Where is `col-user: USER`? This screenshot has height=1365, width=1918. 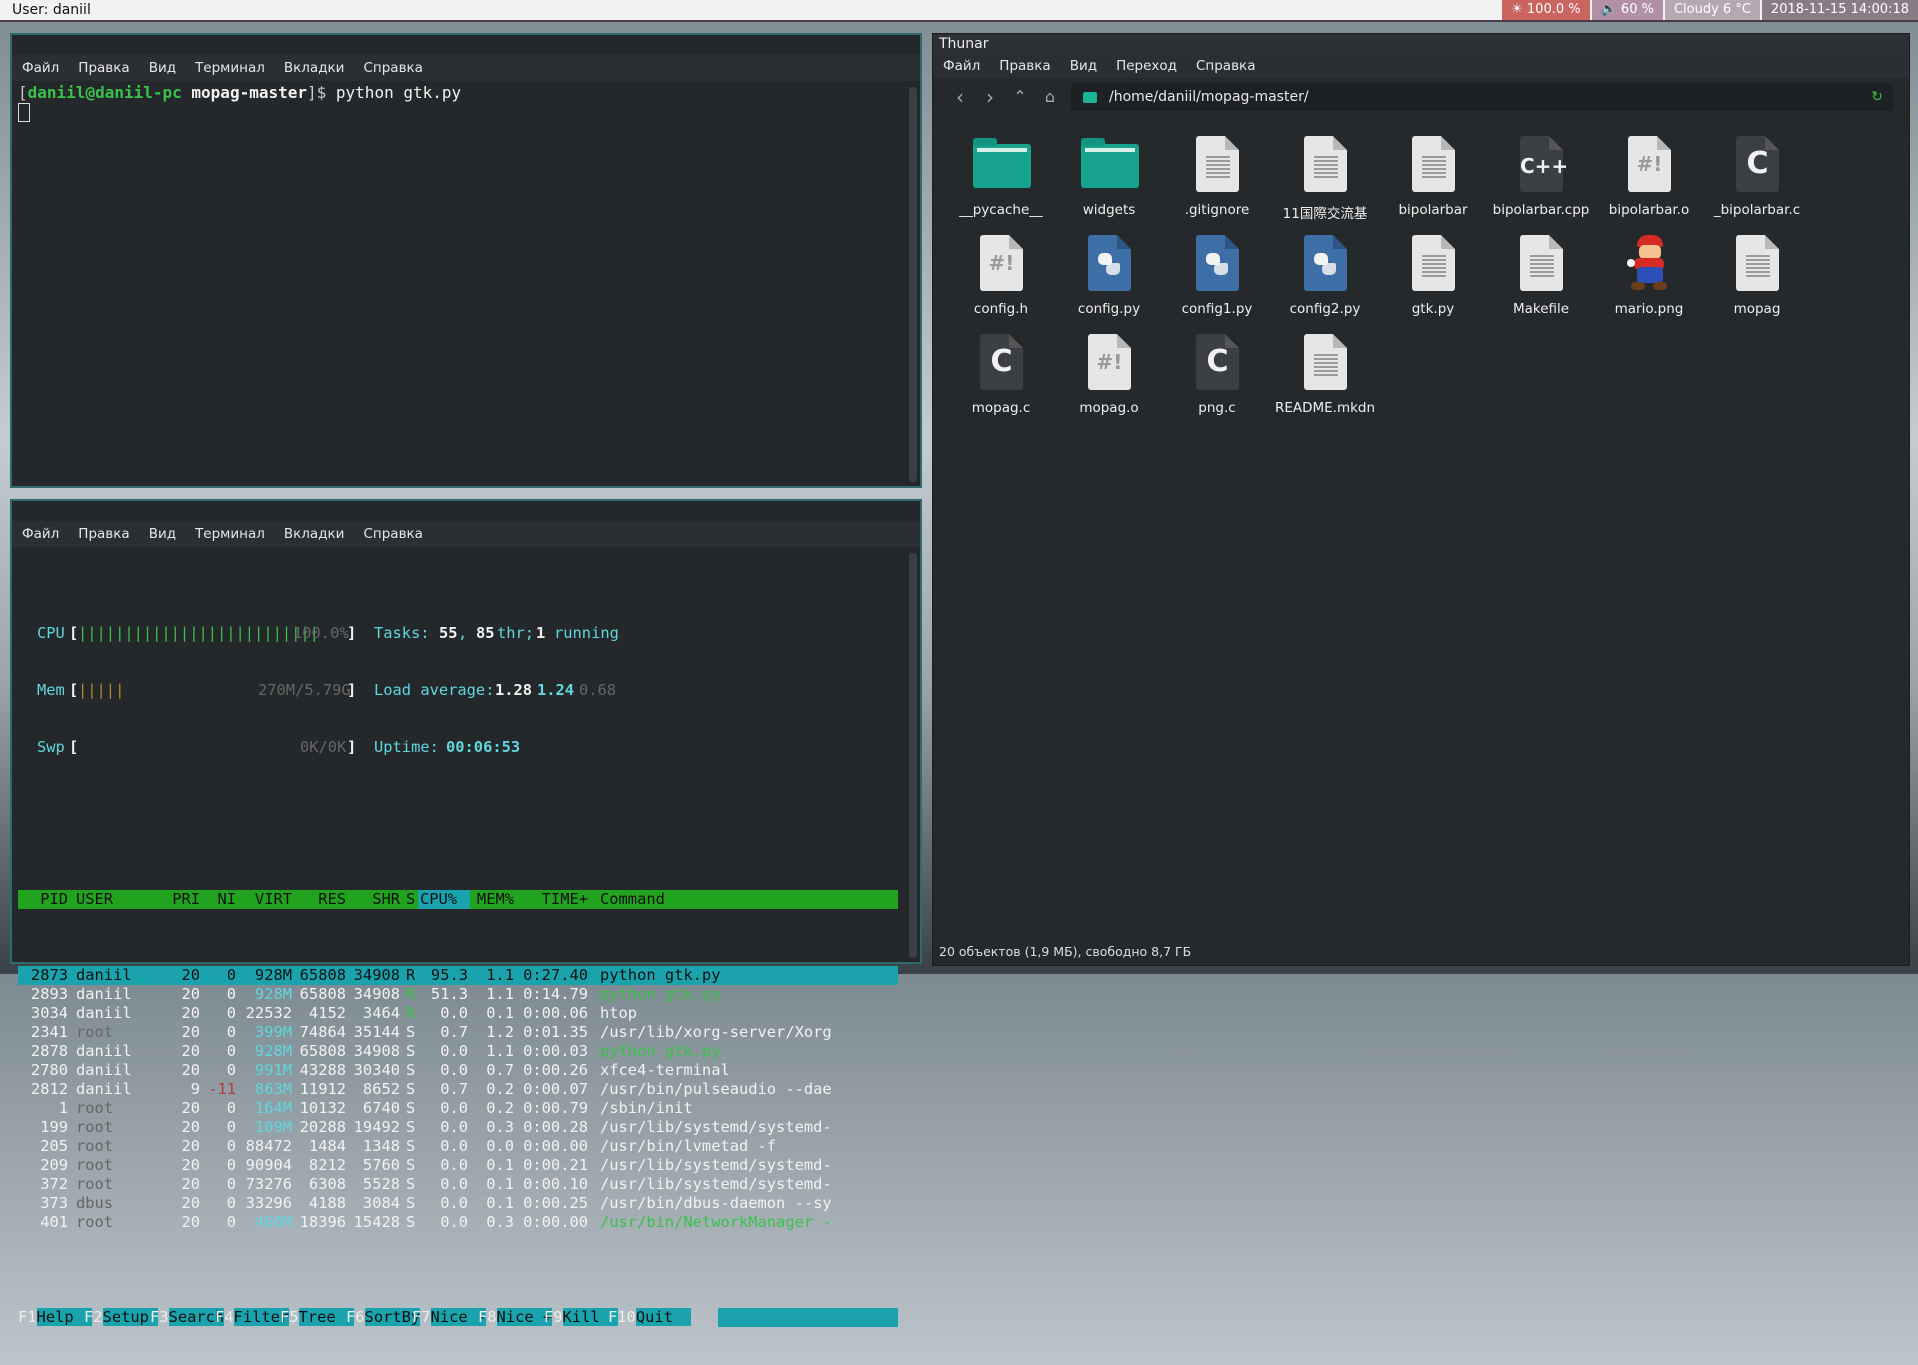
col-user: USER is located at coordinates (94, 899).